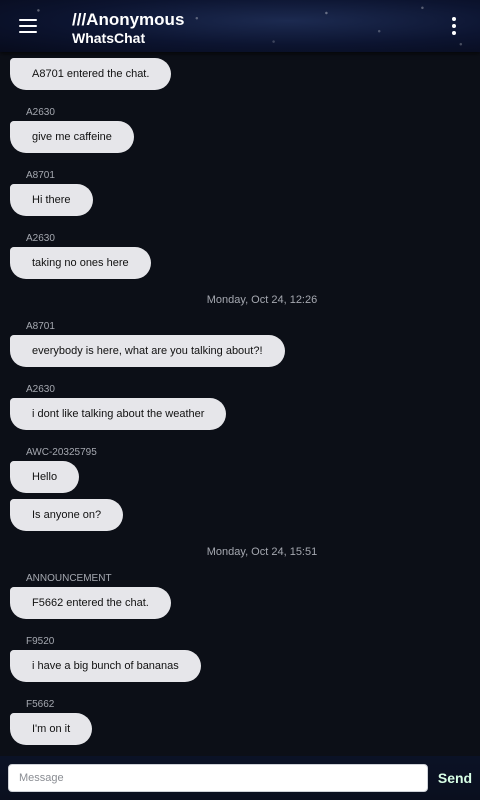 The image size is (480, 800). What do you see at coordinates (240, 26) in the screenshot?
I see `app-header: ///Anonymous WhatsChat` at bounding box center [240, 26].